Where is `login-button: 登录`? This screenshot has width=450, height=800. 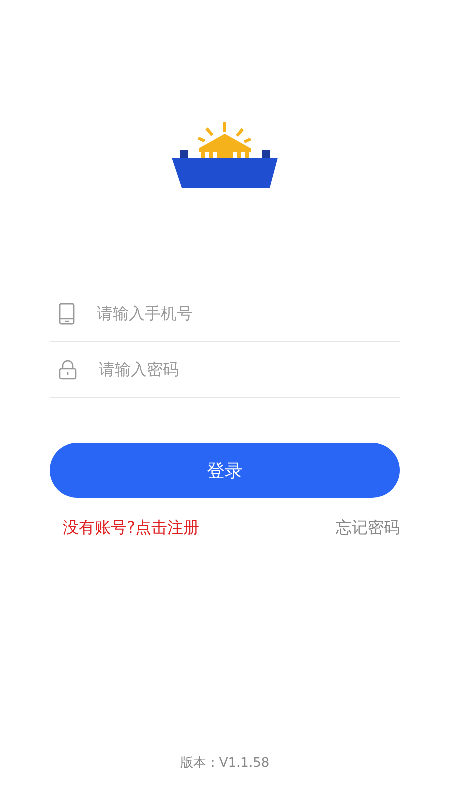 login-button: 登录 is located at coordinates (225, 470).